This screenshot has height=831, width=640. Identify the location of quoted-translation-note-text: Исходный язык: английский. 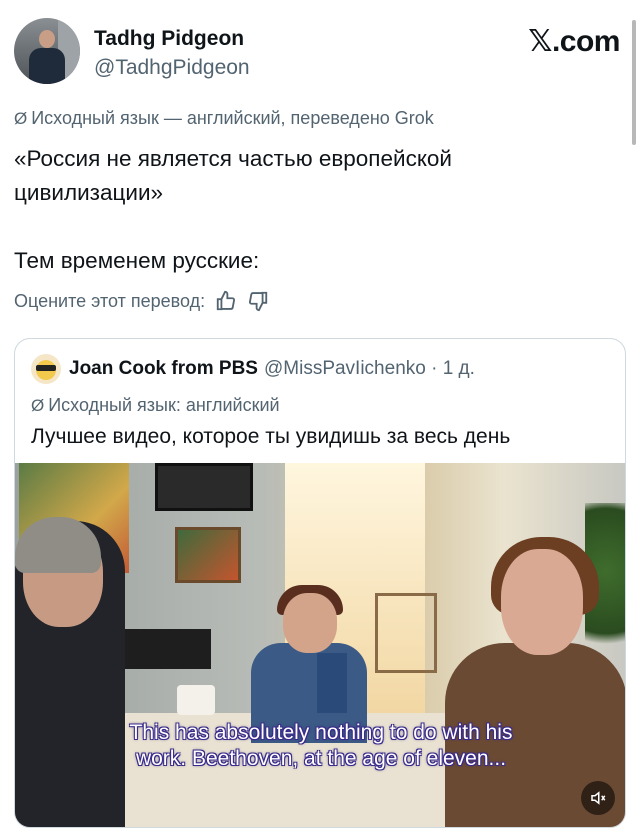
(164, 405).